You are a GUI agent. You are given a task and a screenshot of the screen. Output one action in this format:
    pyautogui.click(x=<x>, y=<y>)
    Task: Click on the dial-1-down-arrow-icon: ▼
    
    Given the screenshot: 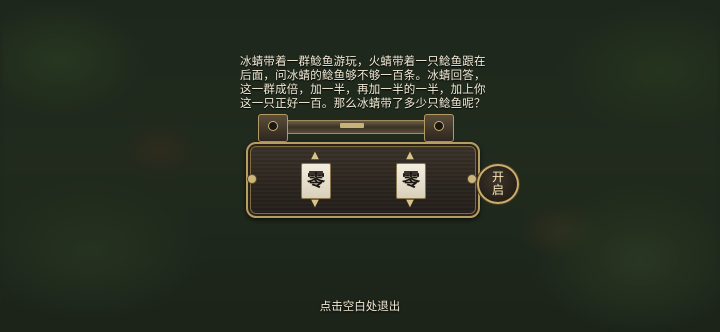 What is the action you would take?
    pyautogui.click(x=315, y=204)
    